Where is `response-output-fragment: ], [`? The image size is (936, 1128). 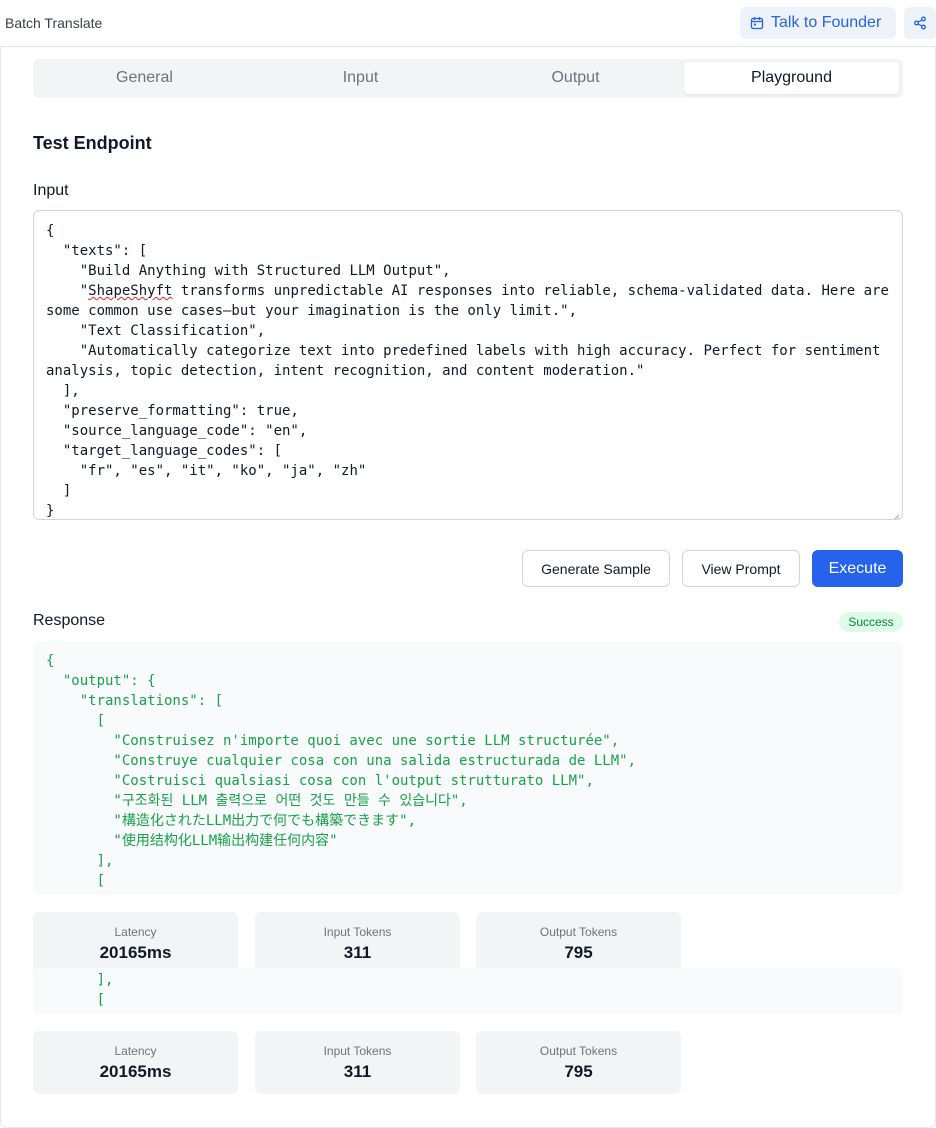
response-output-fragment: ], [ is located at coordinates (468, 991).